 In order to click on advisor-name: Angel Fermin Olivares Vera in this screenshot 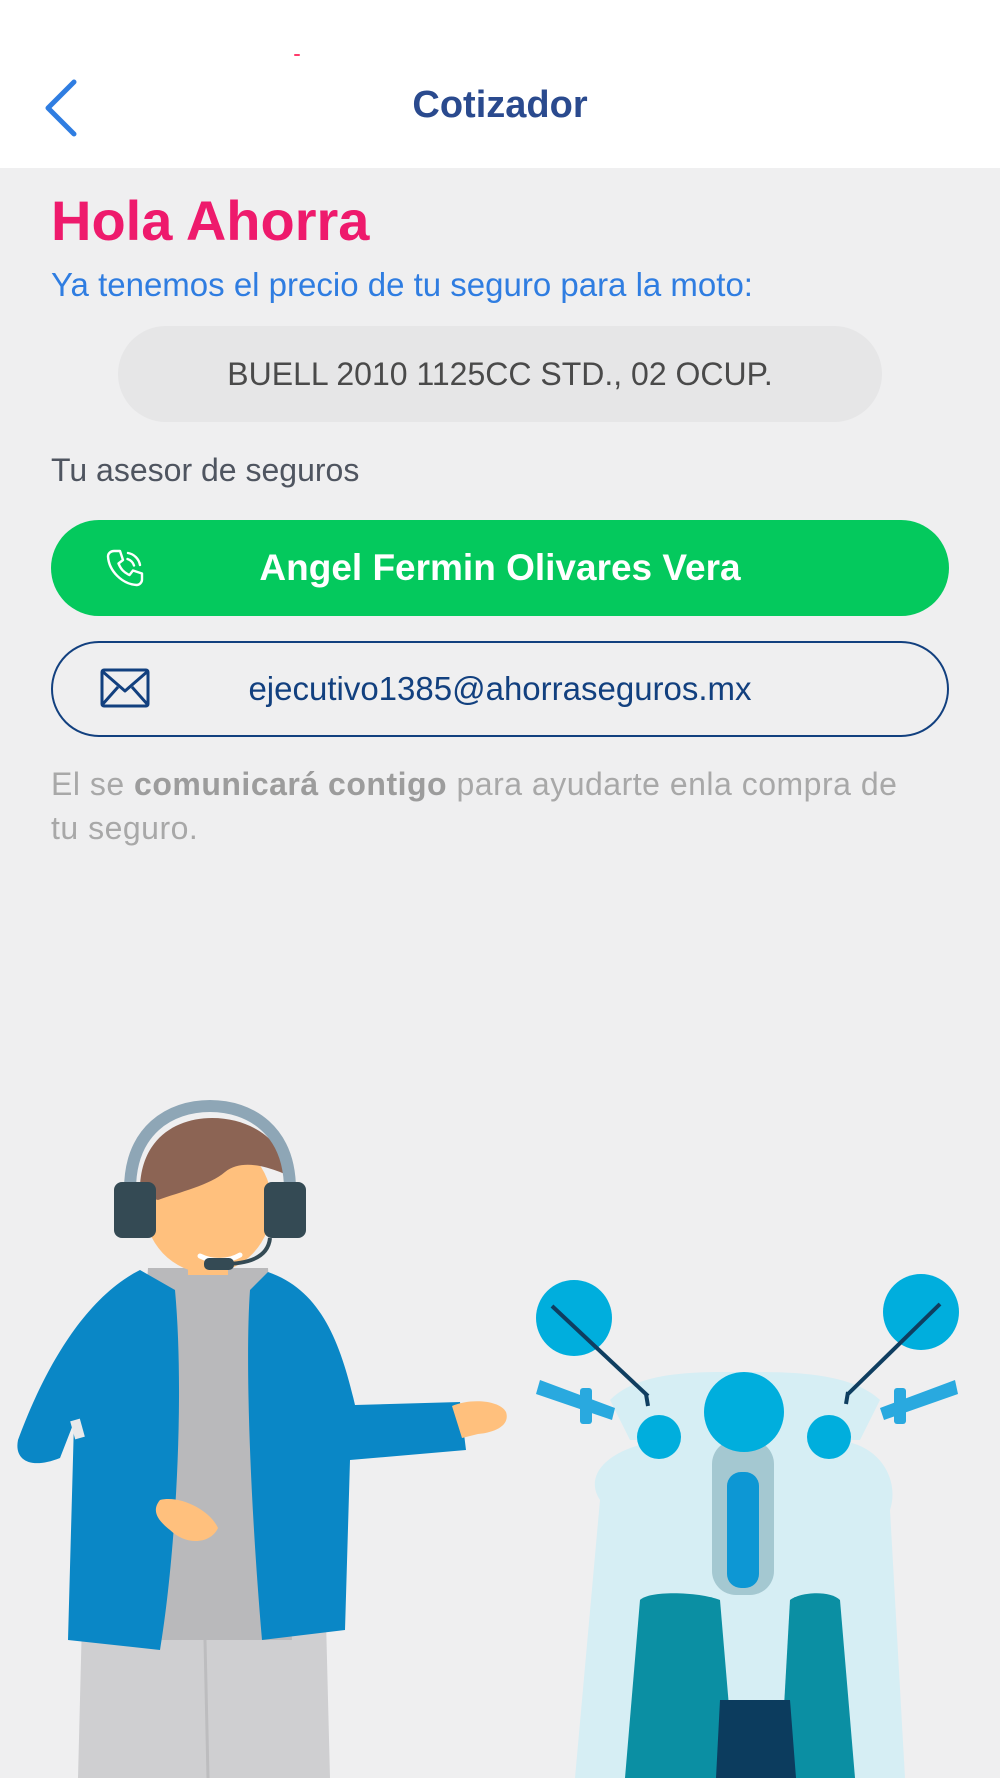, I will do `click(500, 567)`.